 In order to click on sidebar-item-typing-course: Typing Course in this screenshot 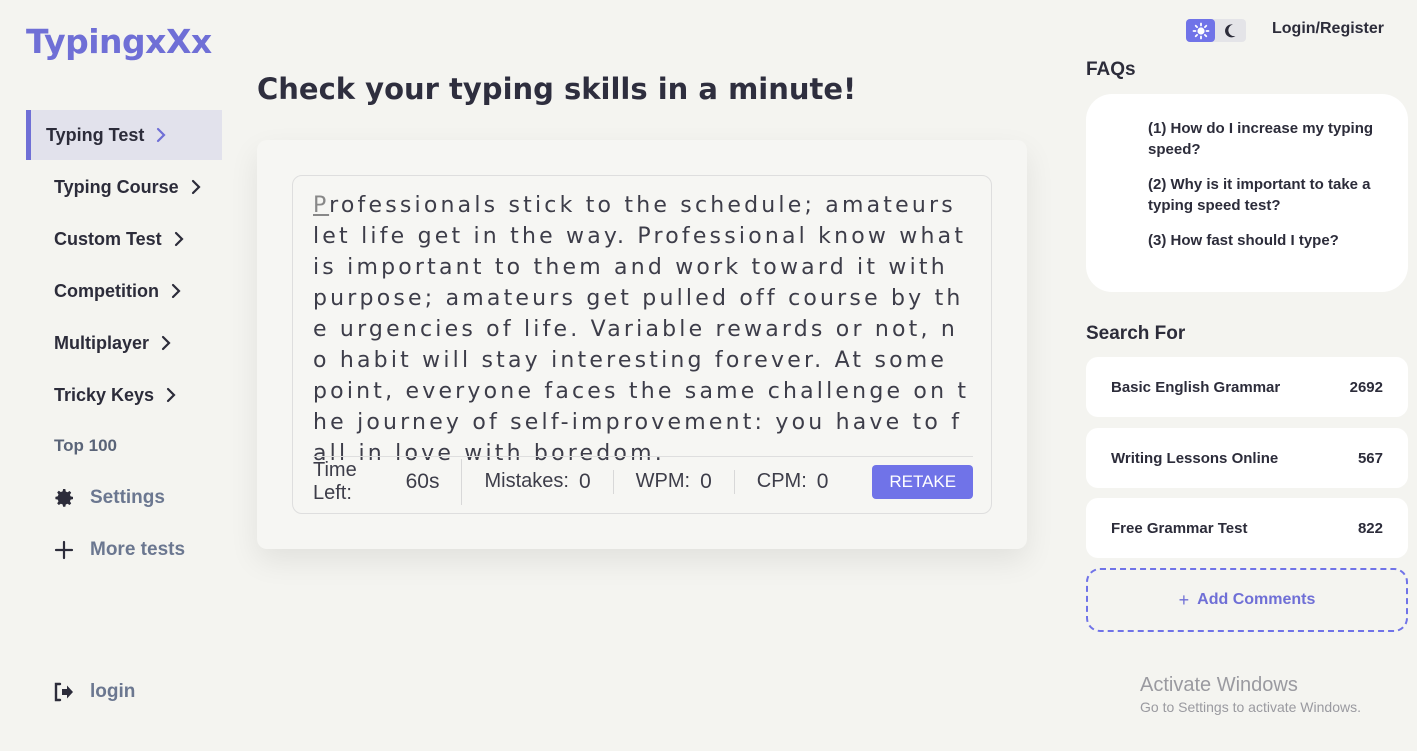, I will do `click(124, 187)`.